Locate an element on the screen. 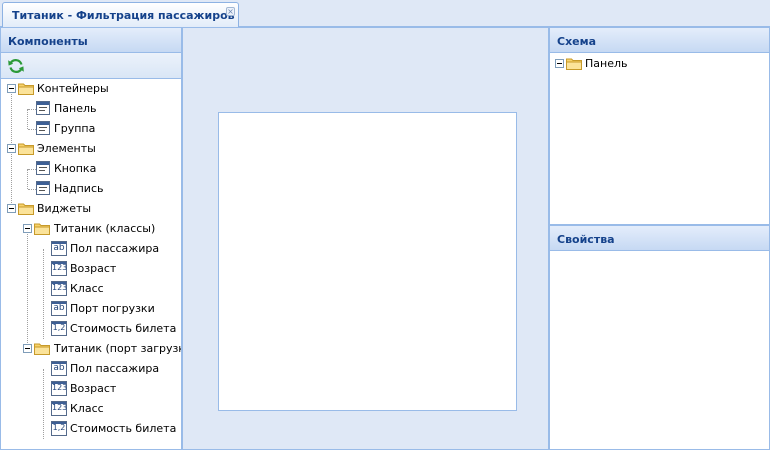 The width and height of the screenshot is (770, 450). tree-item-label: Надпись is located at coordinates (91, 189).